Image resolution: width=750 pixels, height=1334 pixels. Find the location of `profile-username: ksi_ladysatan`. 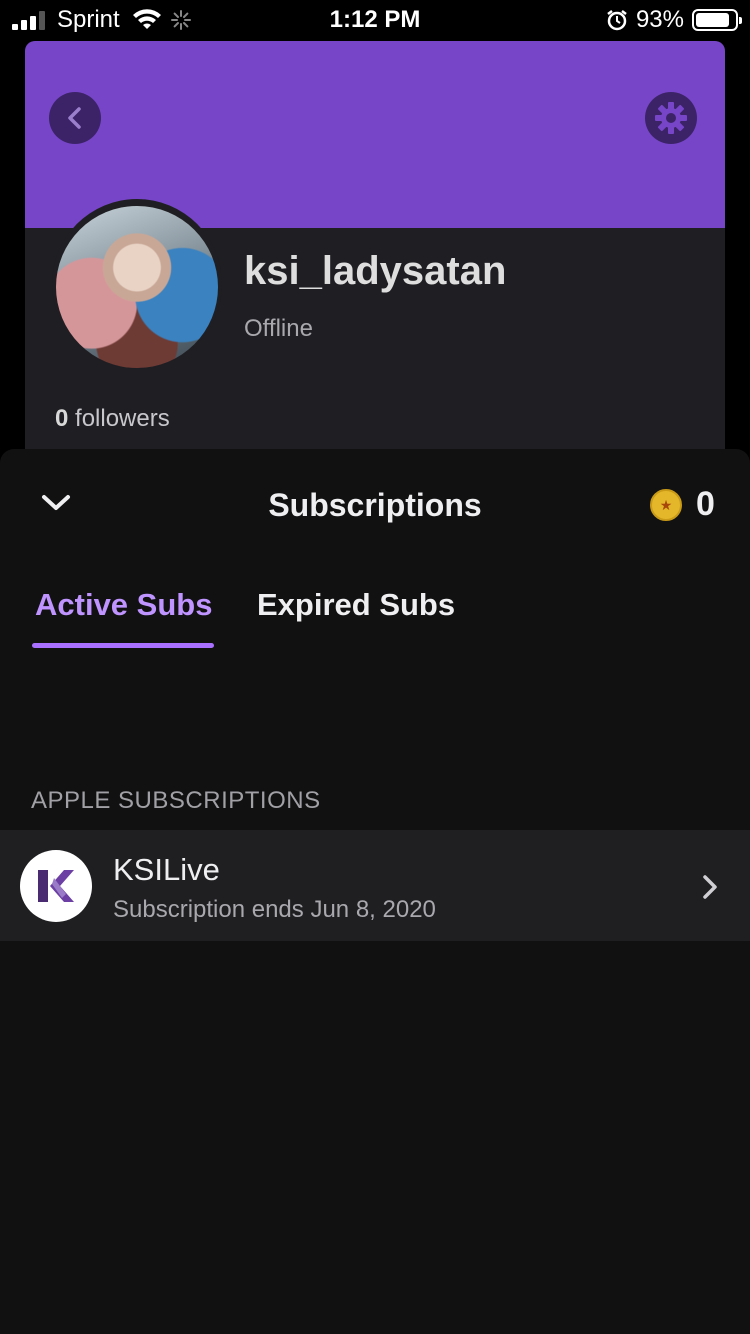

profile-username: ksi_ladysatan is located at coordinates (375, 271).